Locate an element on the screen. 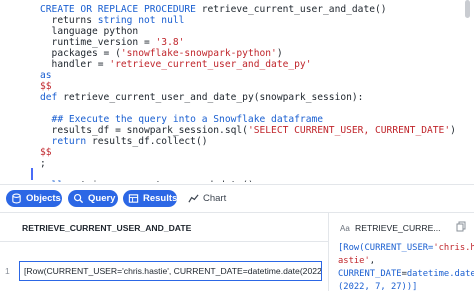 This screenshot has height=291, width=474. code-token: retrieve_current_user_and_date() is located at coordinates (294, 9).